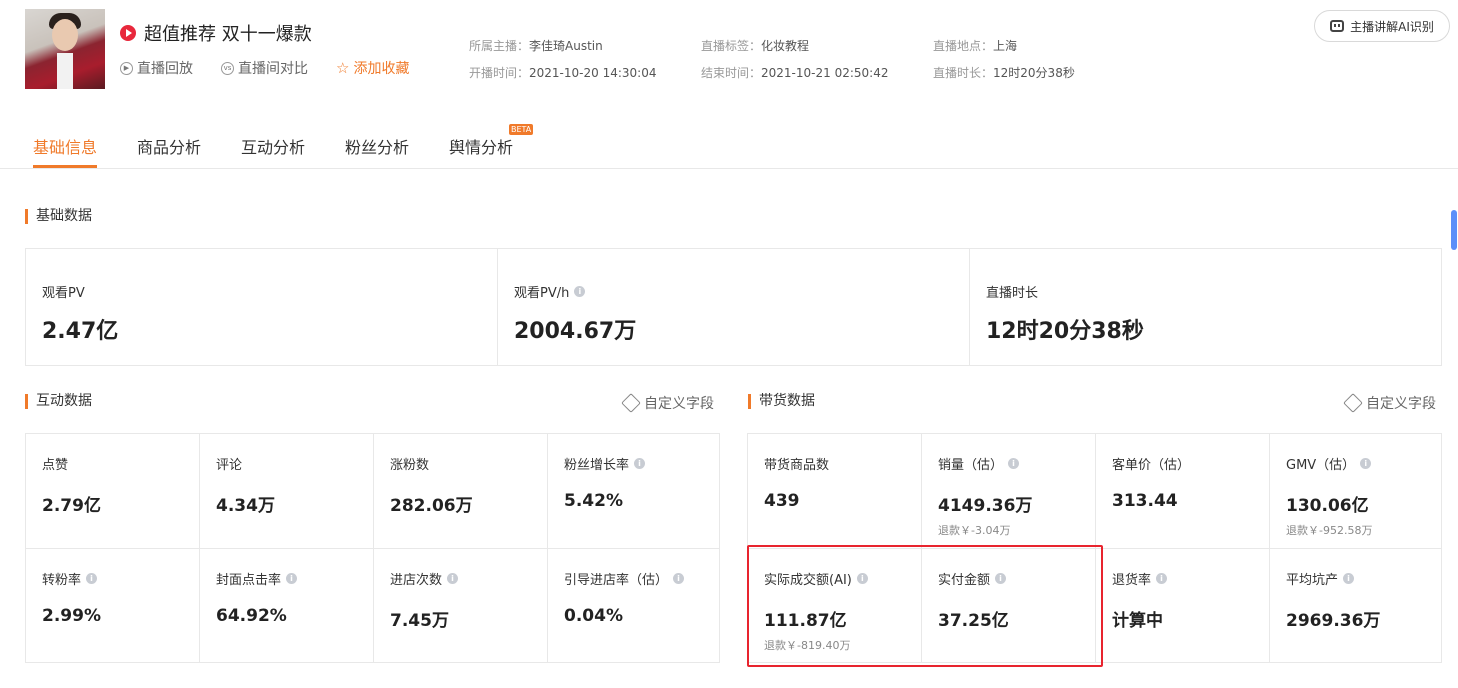  What do you see at coordinates (461, 605) in the screenshot?
I see `metric-store-visits: 进店次数 i 7.45万` at bounding box center [461, 605].